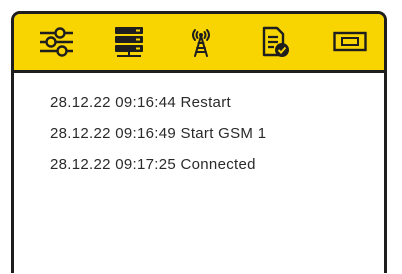 The height and width of the screenshot is (274, 402). I want to click on server-button, so click(129, 42).